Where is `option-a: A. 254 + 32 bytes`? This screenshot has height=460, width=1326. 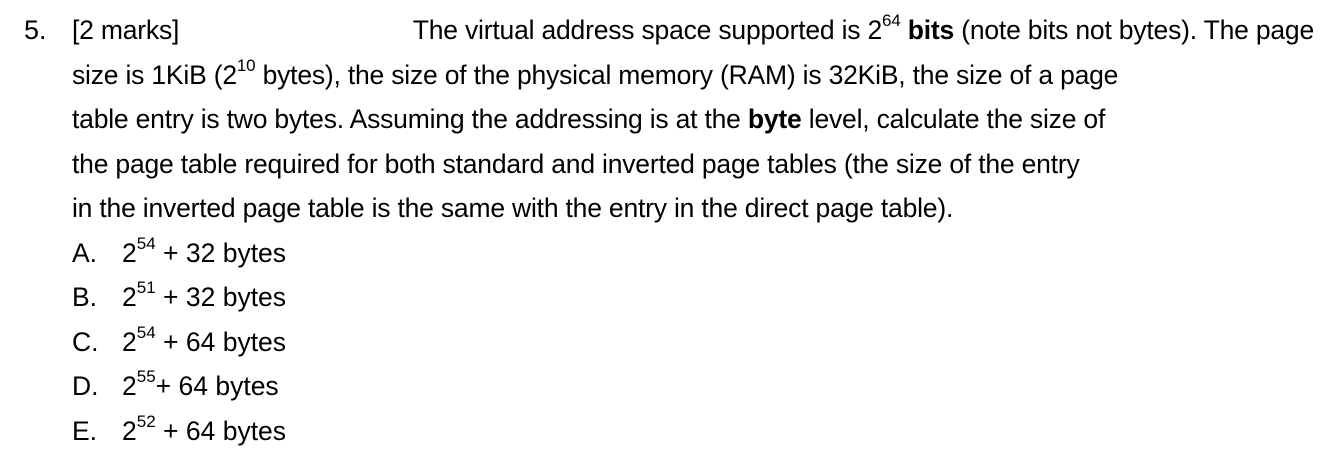
option-a: A. 254 + 32 bytes is located at coordinates (693, 253).